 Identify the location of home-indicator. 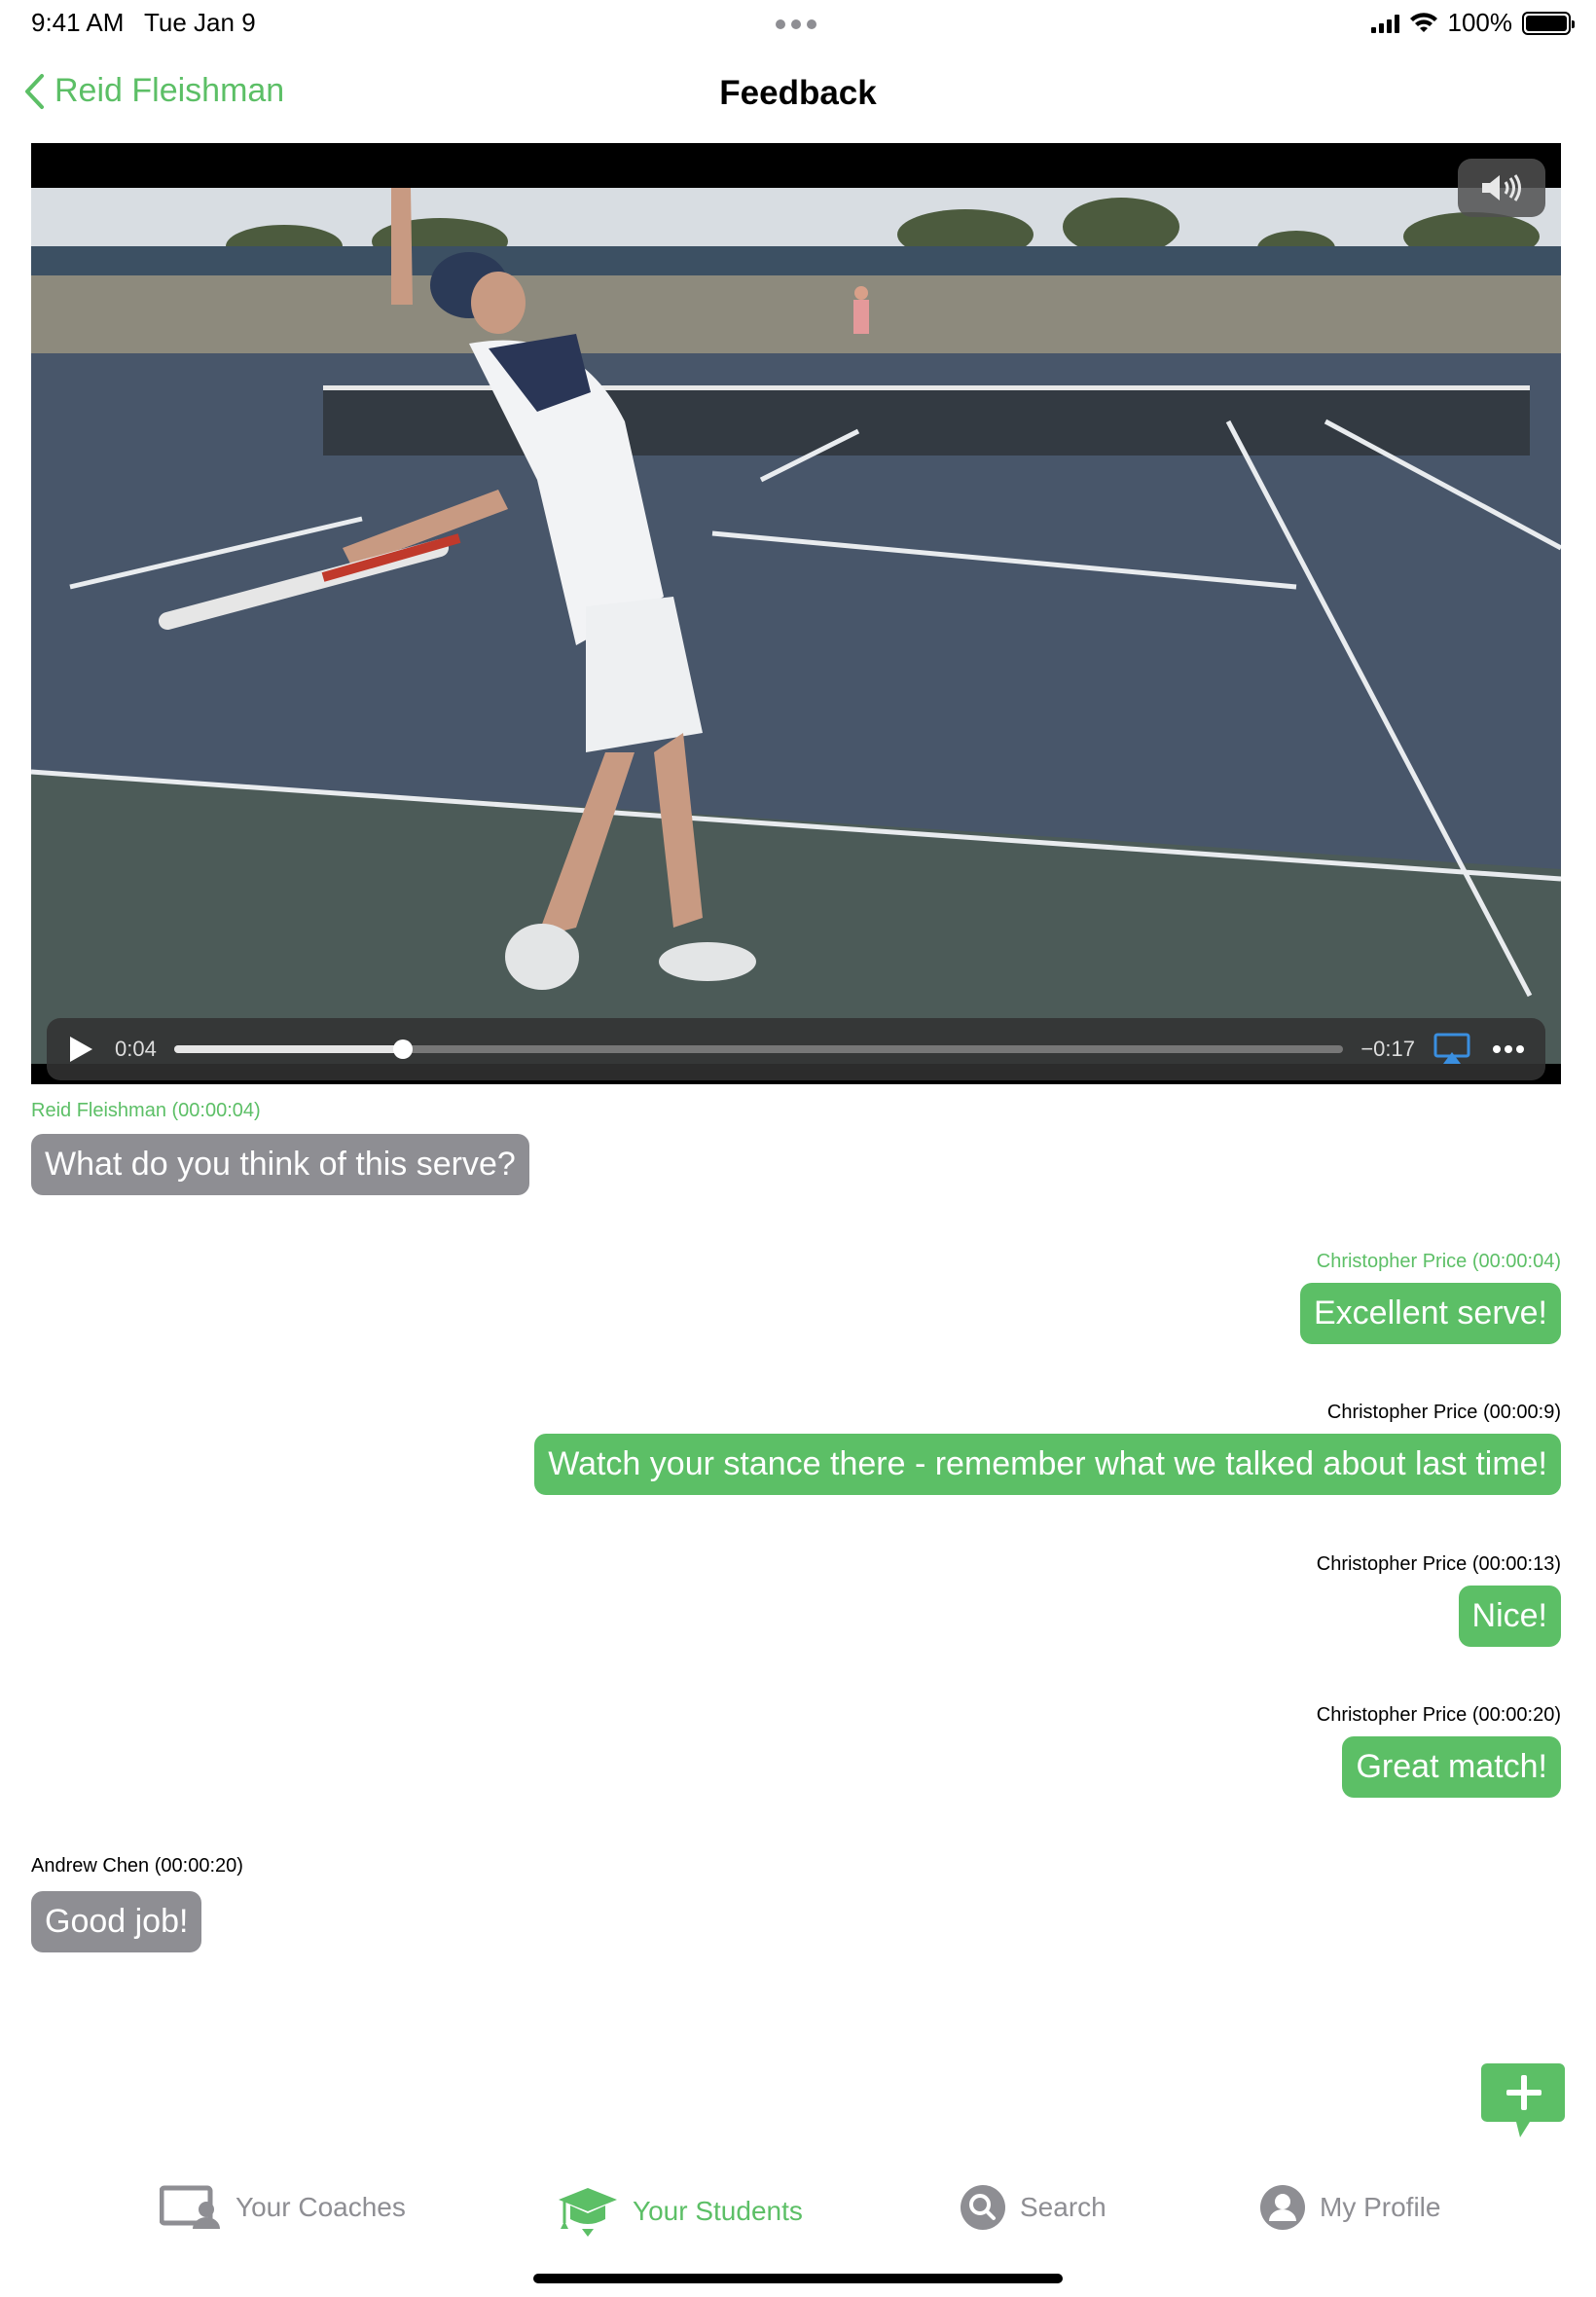
(798, 2278).